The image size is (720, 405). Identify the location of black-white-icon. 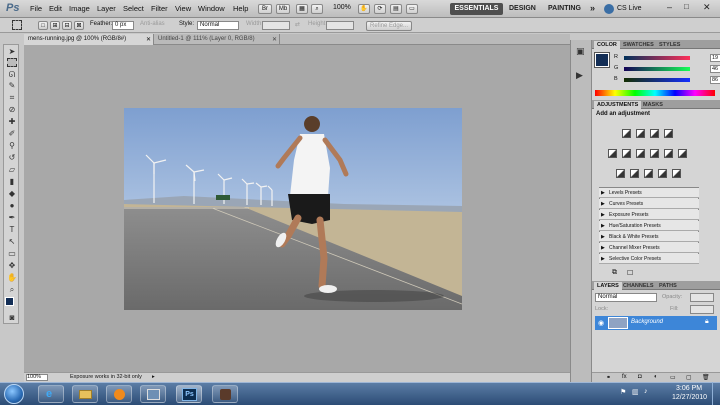
(654, 153).